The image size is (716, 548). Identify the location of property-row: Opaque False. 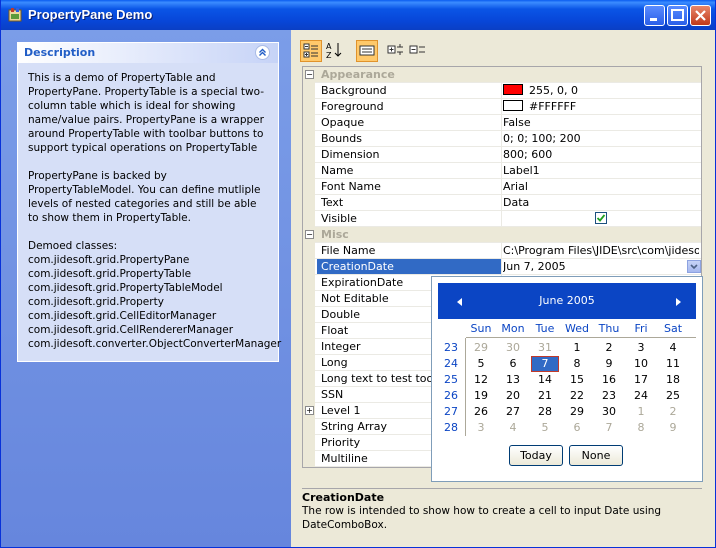
(502, 123).